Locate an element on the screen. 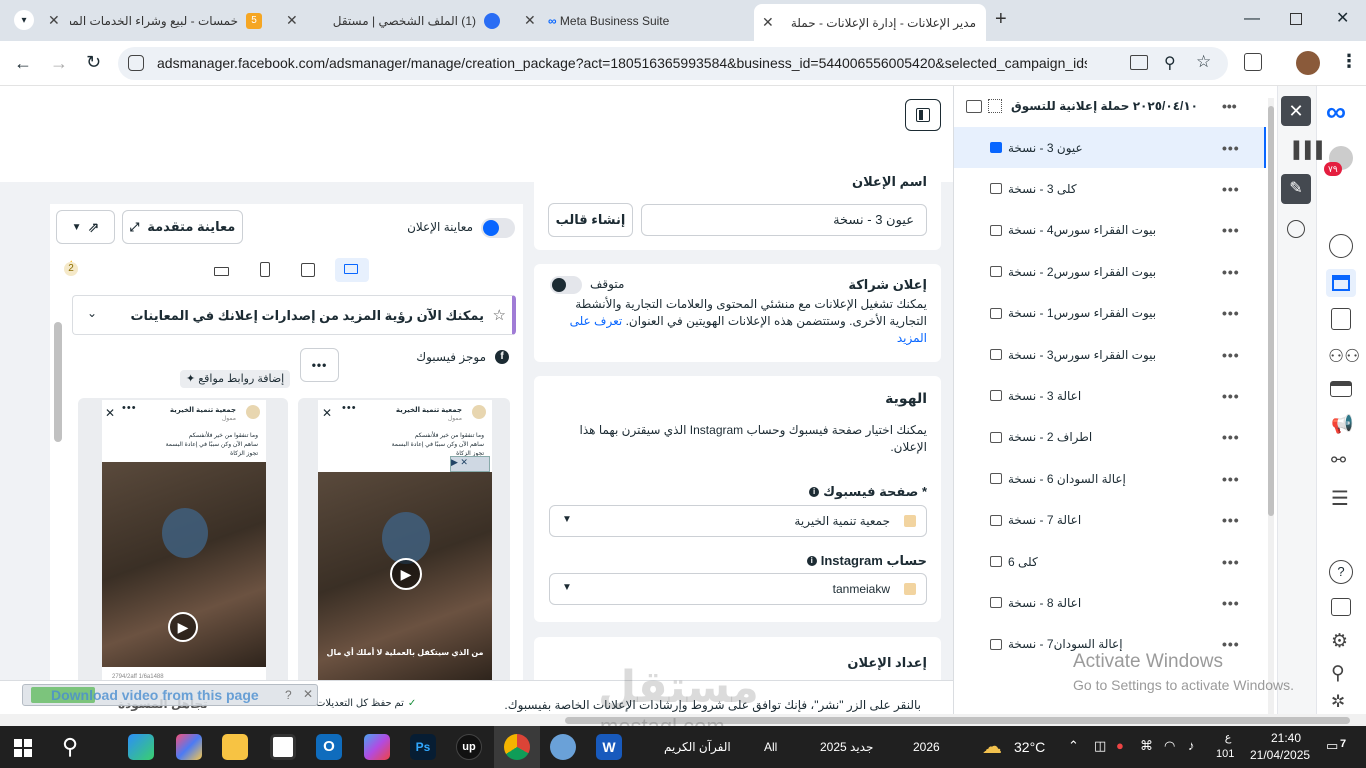 This screenshot has height=768, width=1366. new-tab-button: + is located at coordinates (1001, 19).